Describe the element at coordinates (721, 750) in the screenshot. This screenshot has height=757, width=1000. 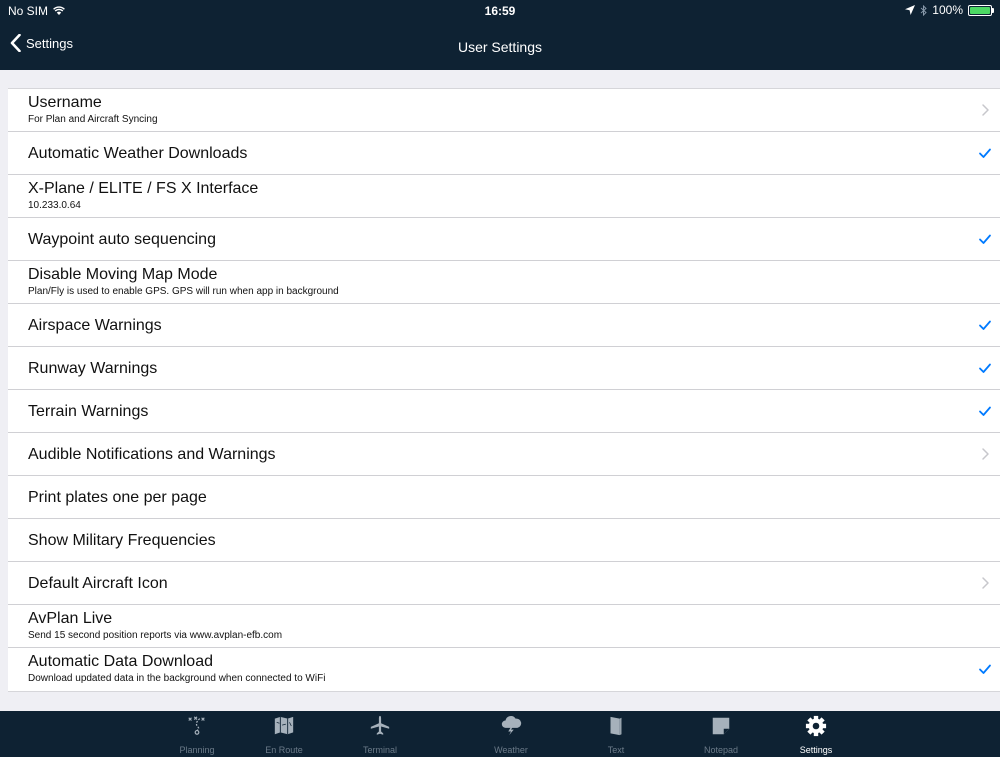
I see `tab-label: Notepad` at that location.